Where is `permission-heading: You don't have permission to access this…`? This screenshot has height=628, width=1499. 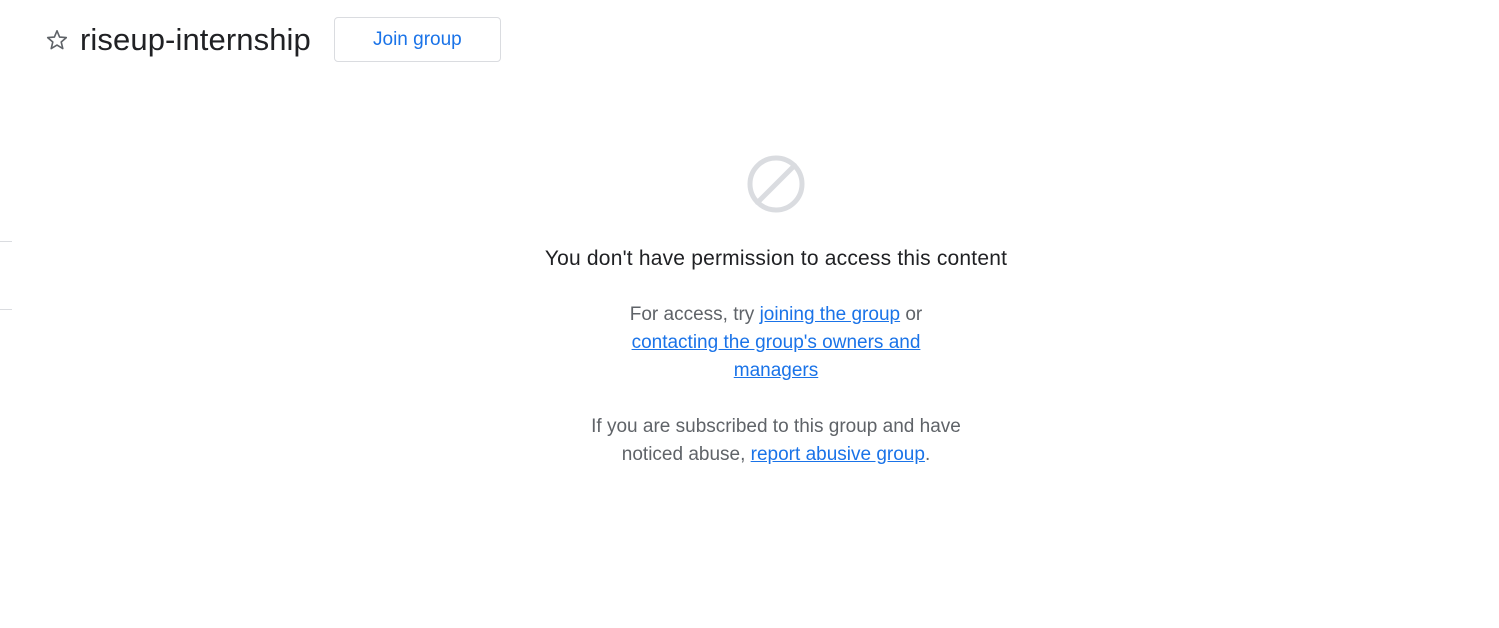
permission-heading: You don't have permission to access this… is located at coordinates (776, 258).